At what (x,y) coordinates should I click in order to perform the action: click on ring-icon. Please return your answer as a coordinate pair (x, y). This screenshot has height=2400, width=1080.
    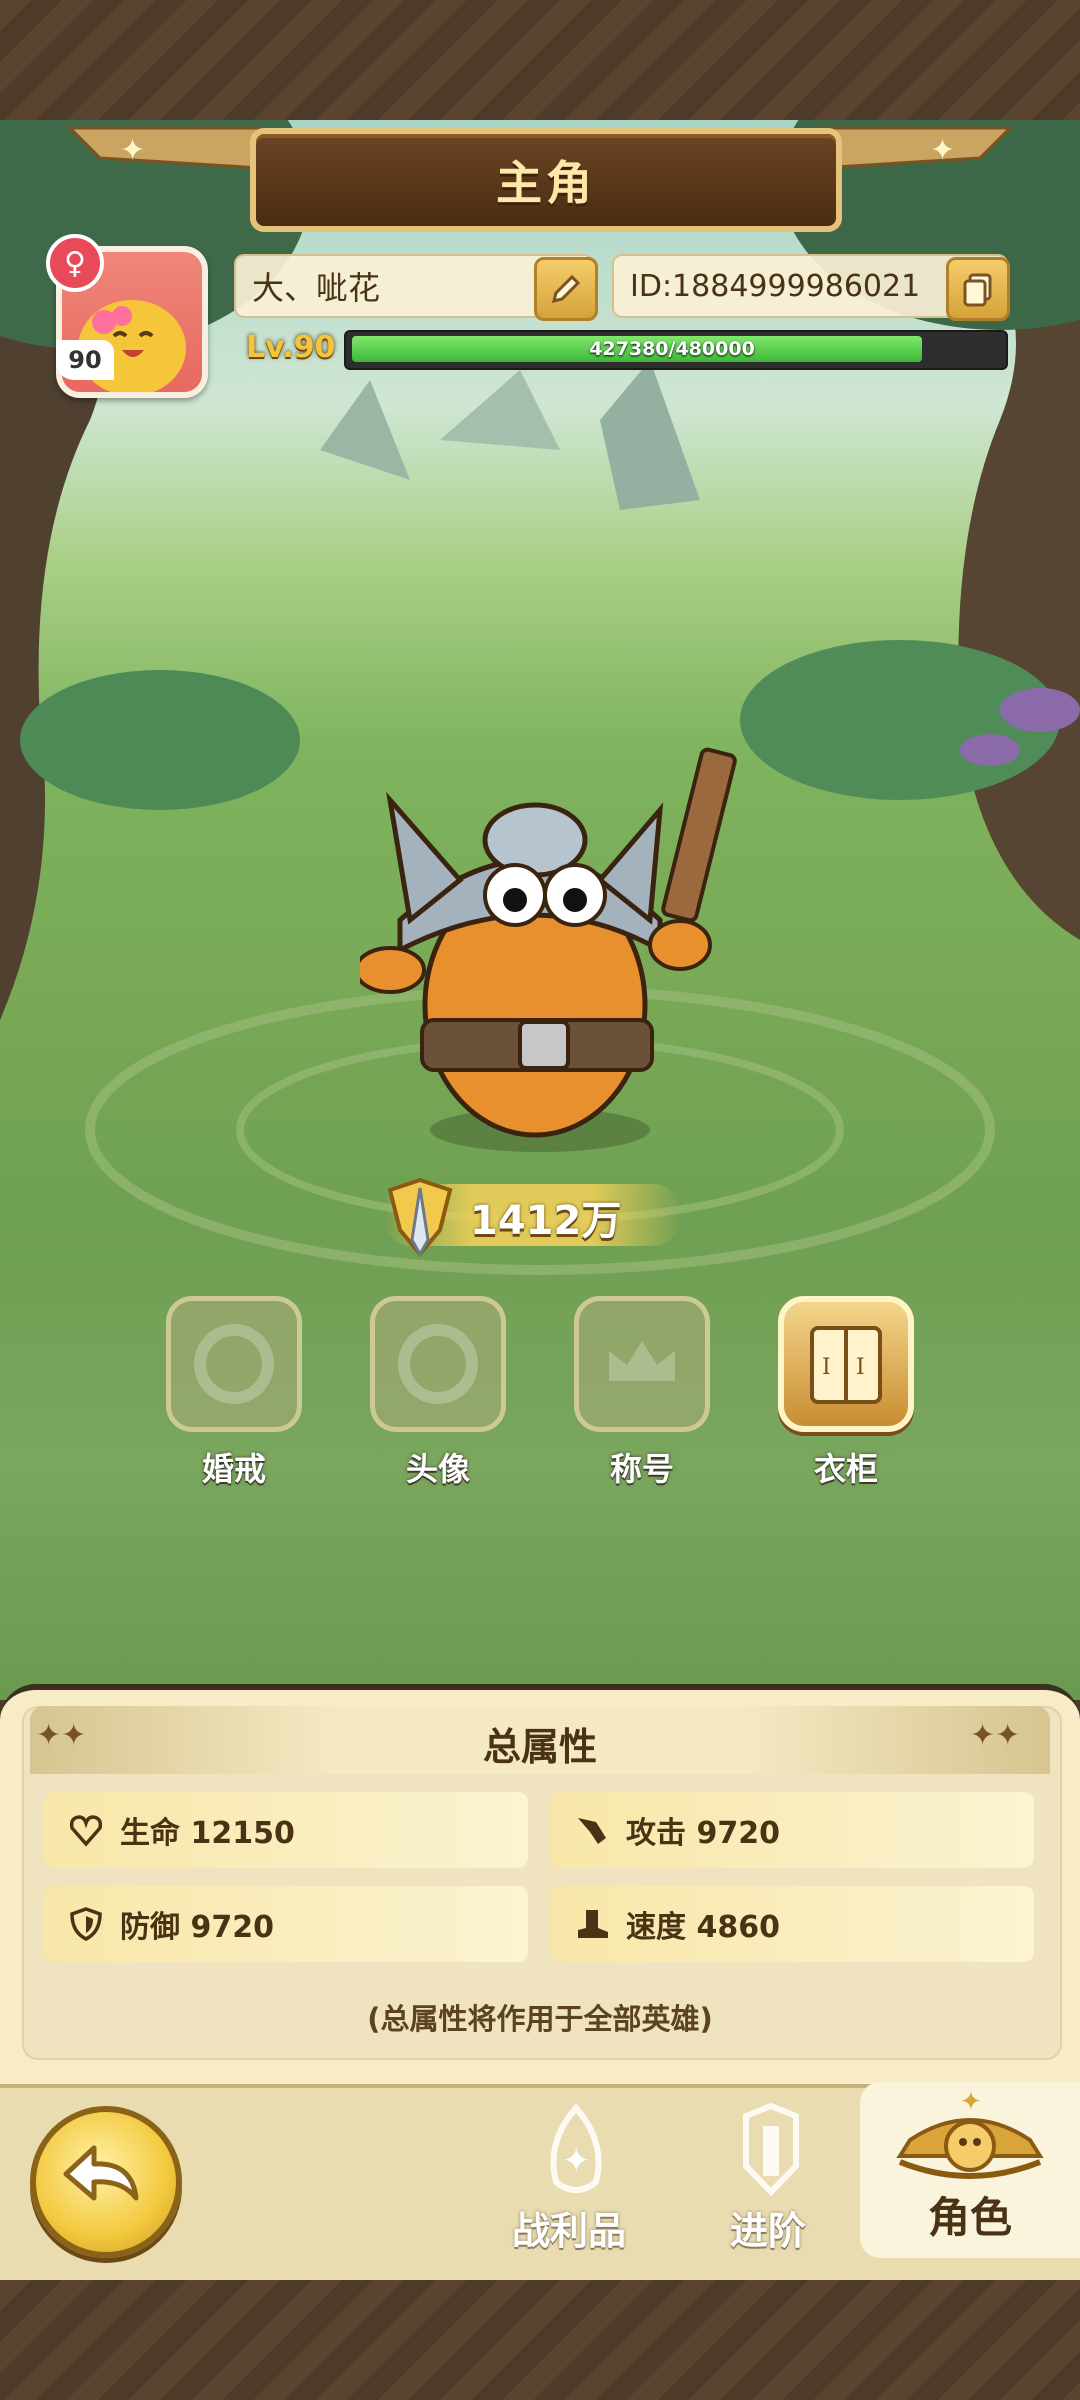
    Looking at the image, I should click on (234, 1364).